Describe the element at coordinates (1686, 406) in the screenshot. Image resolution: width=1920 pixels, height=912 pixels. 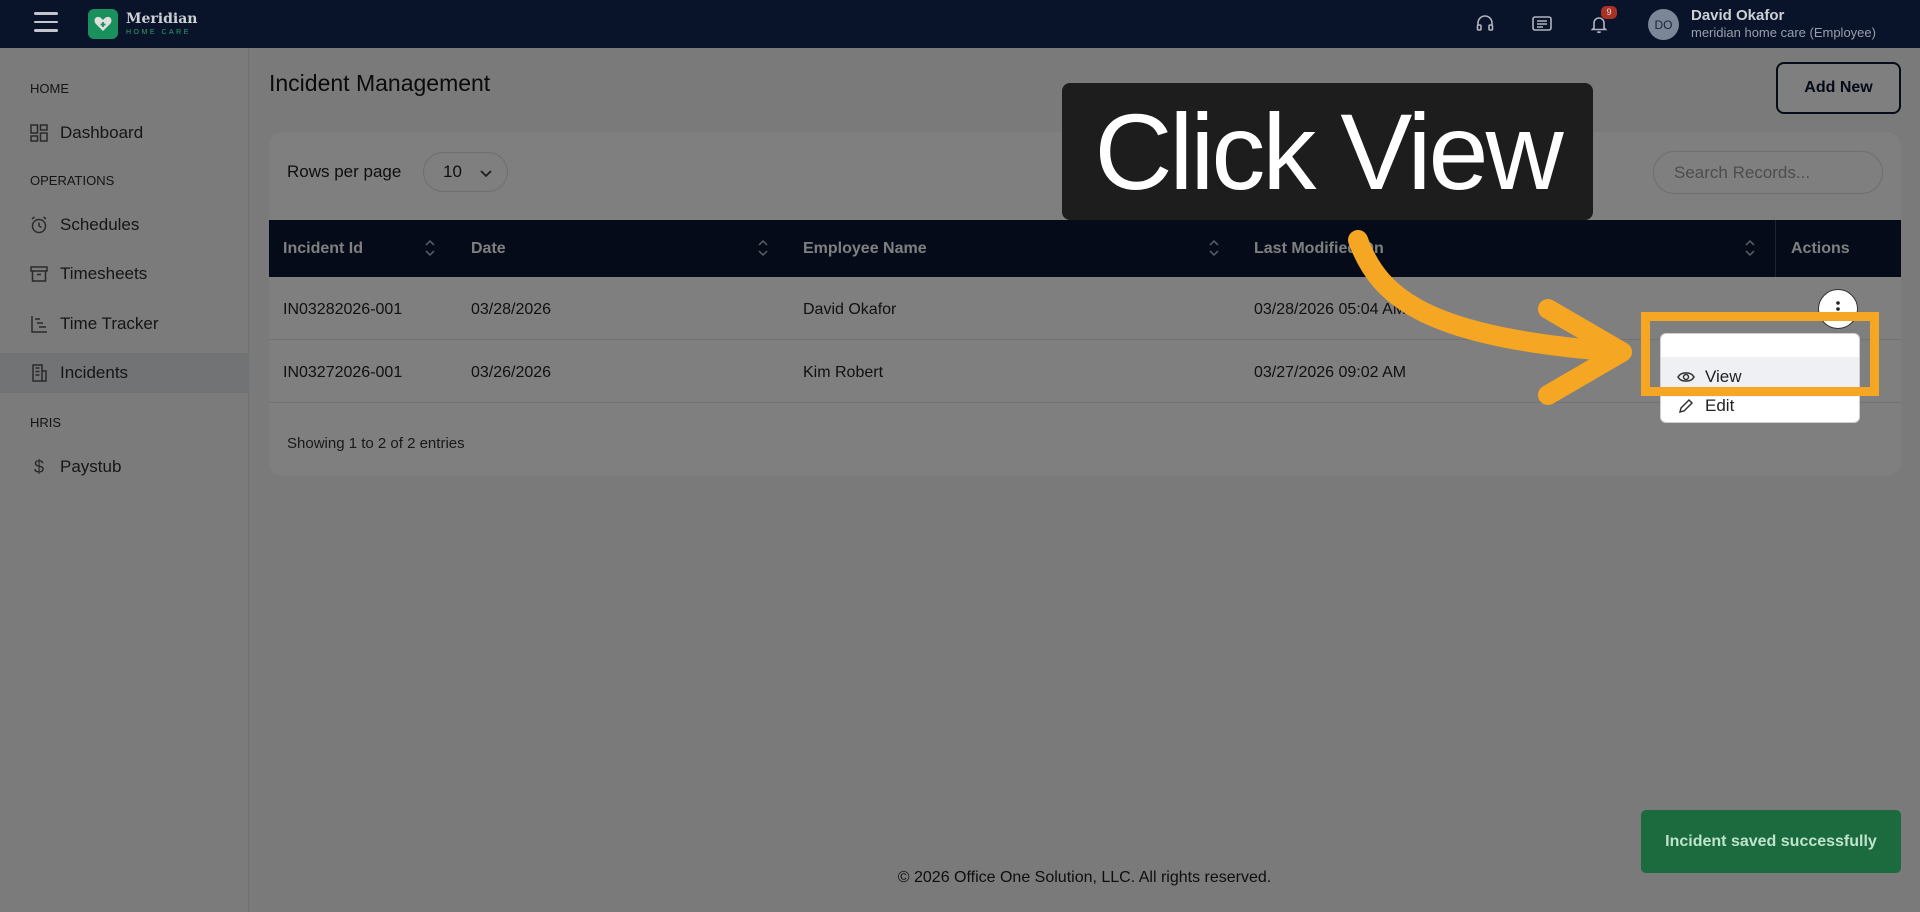
I see `pencil-icon` at that location.